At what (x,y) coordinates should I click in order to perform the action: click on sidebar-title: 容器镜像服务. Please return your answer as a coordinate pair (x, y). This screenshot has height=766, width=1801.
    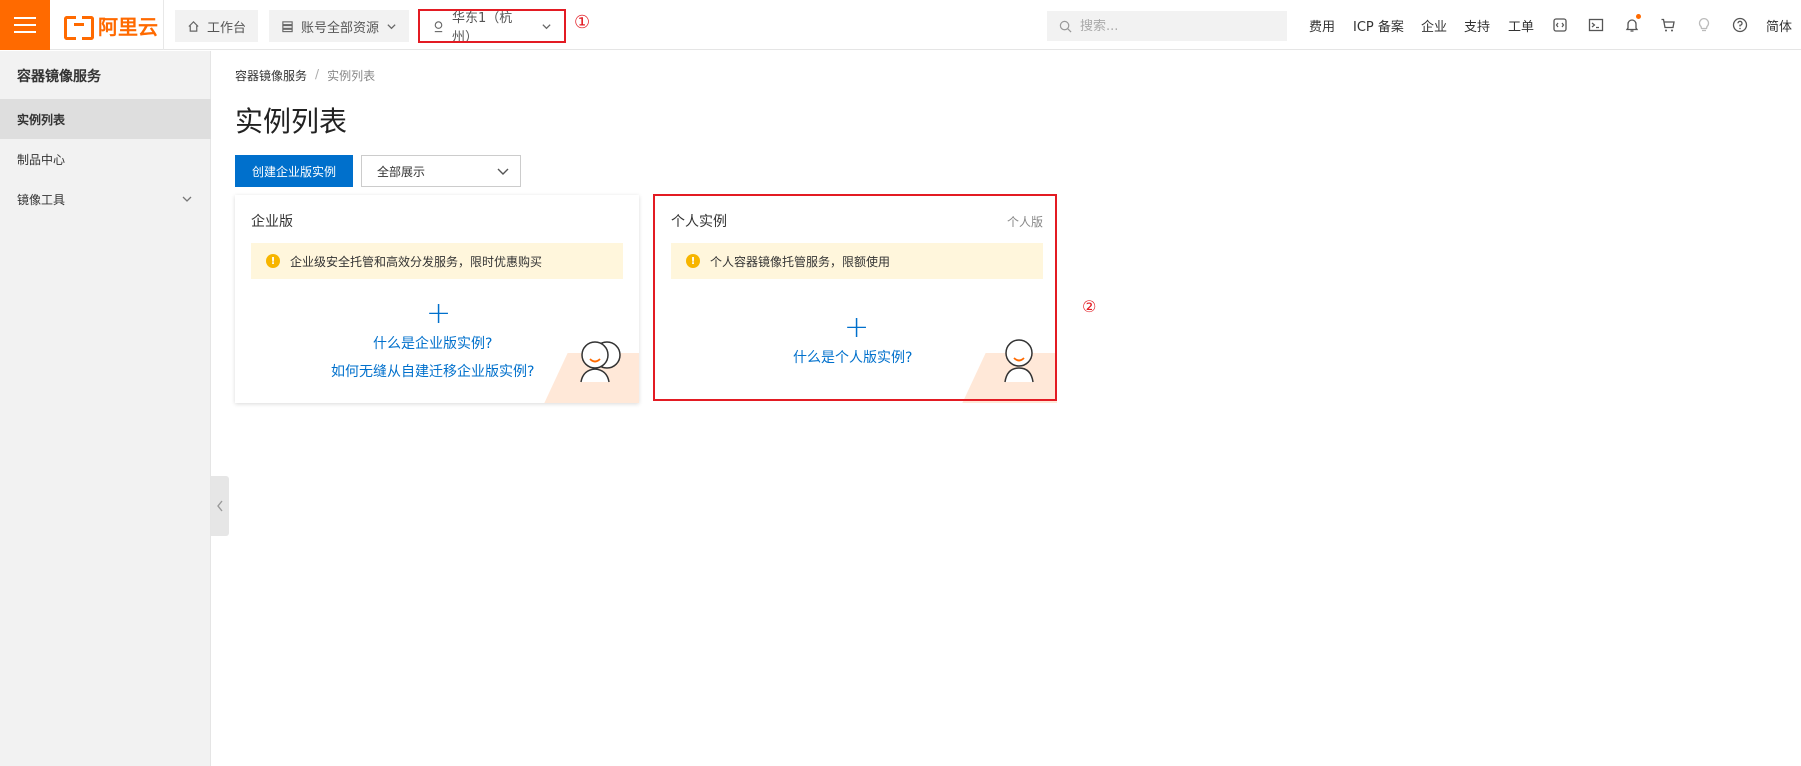
    Looking at the image, I should click on (59, 77).